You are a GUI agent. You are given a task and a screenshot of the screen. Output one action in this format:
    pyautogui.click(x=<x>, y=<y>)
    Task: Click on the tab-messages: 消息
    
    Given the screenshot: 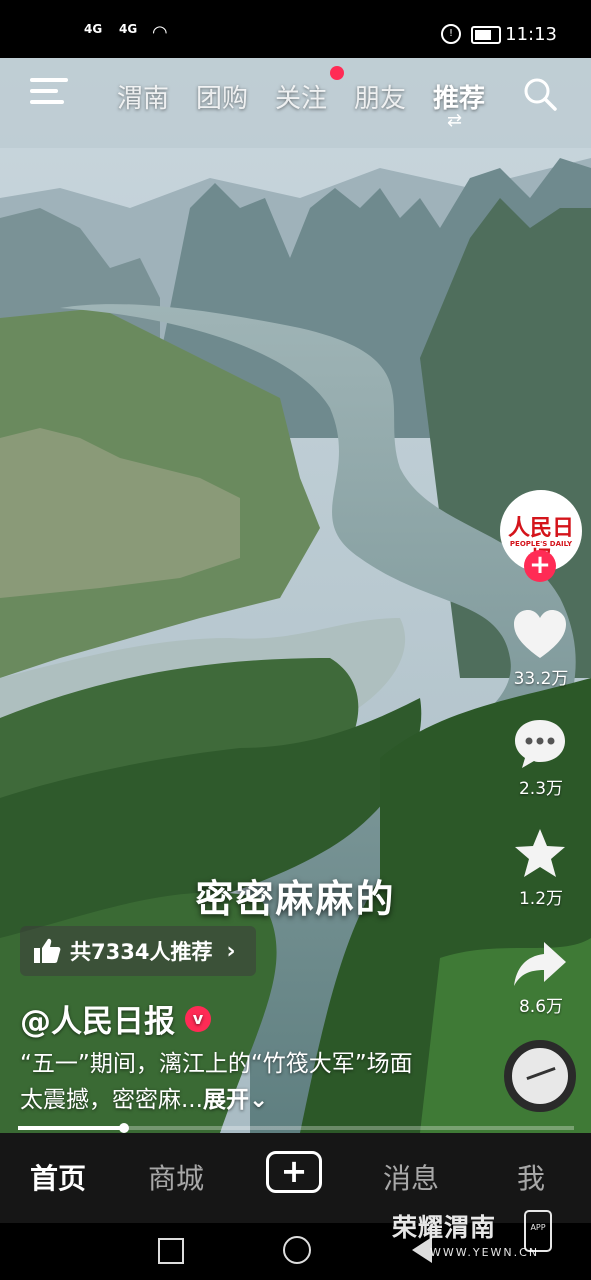 What is the action you would take?
    pyautogui.click(x=411, y=1177)
    